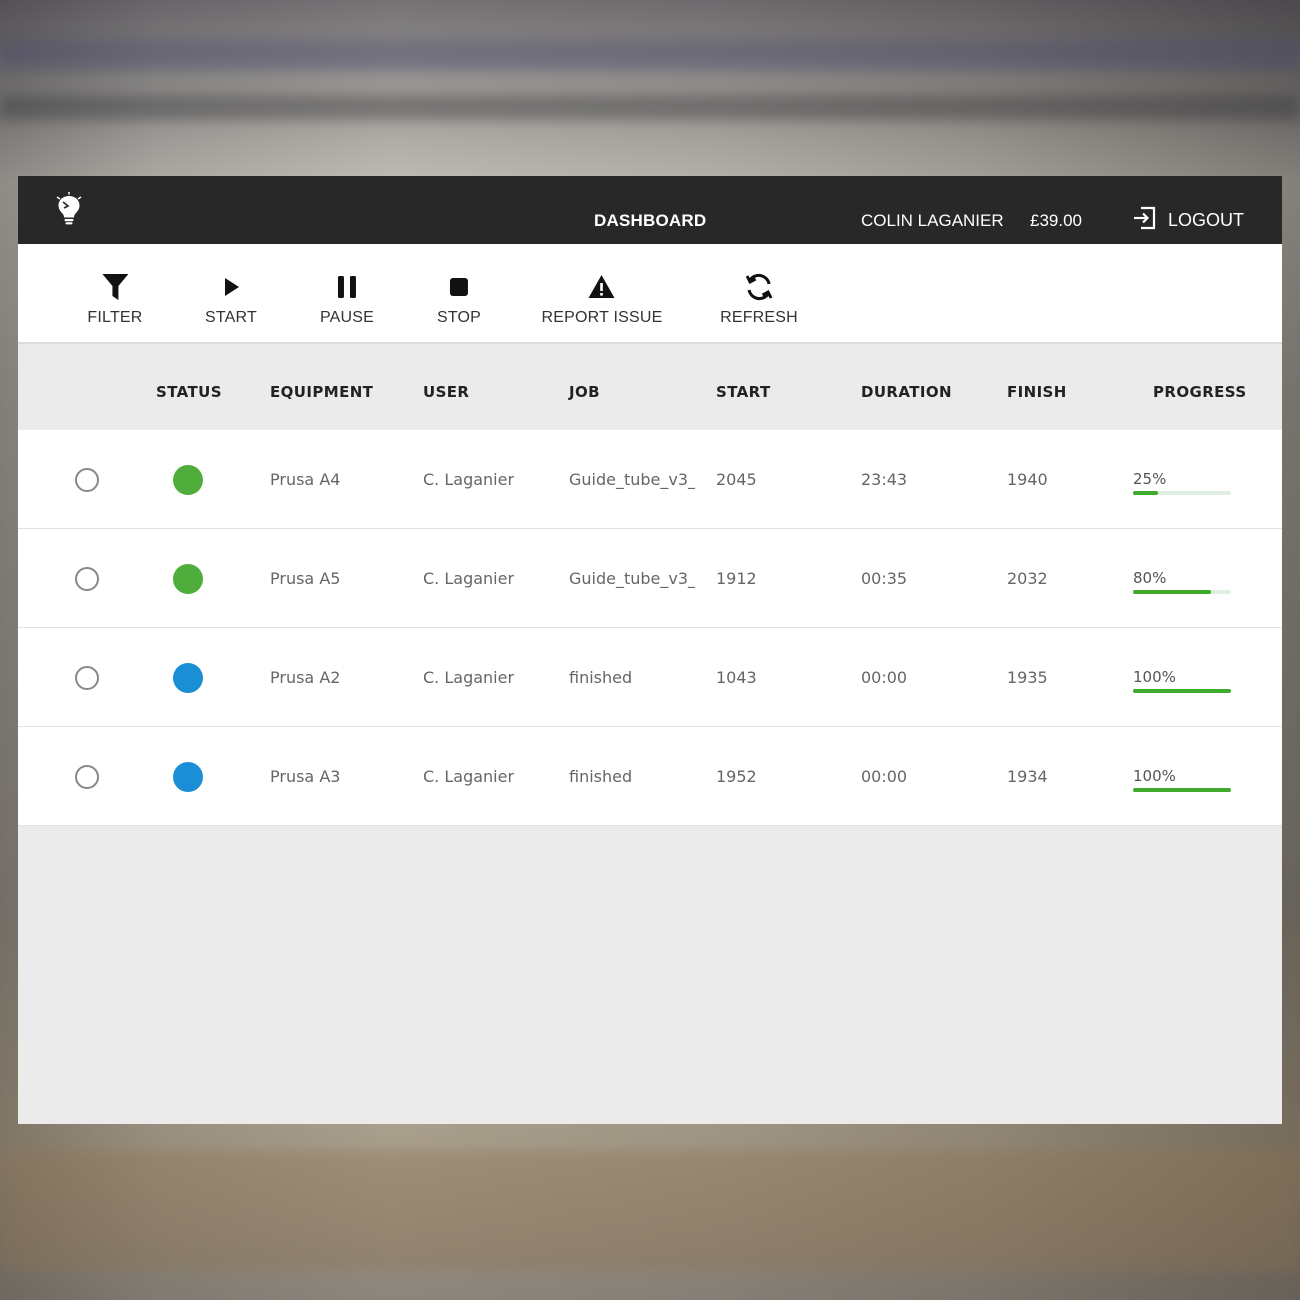 The width and height of the screenshot is (1300, 1300). What do you see at coordinates (446, 392) in the screenshot?
I see `column-header-user: USER` at bounding box center [446, 392].